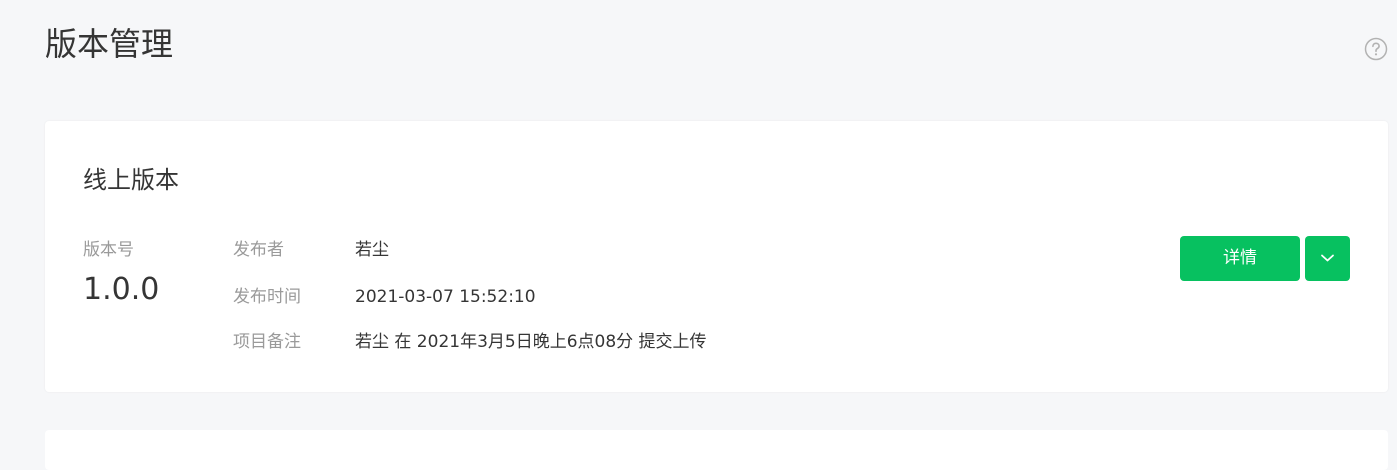 The image size is (1397, 470). Describe the element at coordinates (531, 342) in the screenshot. I see `remark-value: 若尘 在 2021年3月5日晚上6点08分 提交上传` at that location.